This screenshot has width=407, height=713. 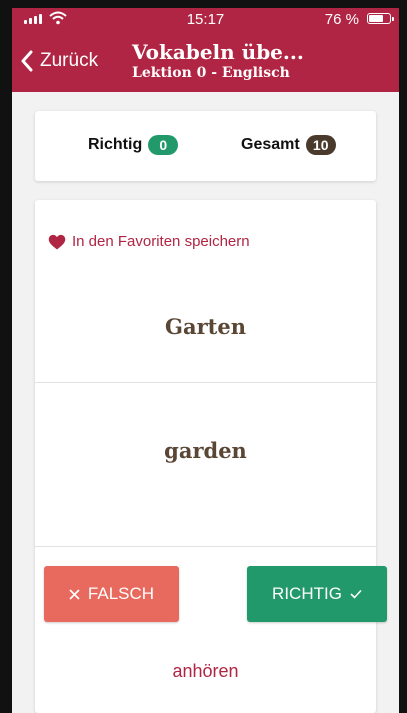 I want to click on wrong-button: FALSCH, so click(x=111, y=594).